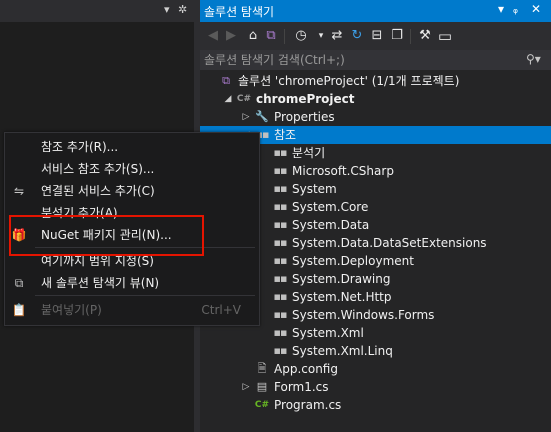  I want to click on new-explorer-view-icon: ⧉, so click(19, 283).